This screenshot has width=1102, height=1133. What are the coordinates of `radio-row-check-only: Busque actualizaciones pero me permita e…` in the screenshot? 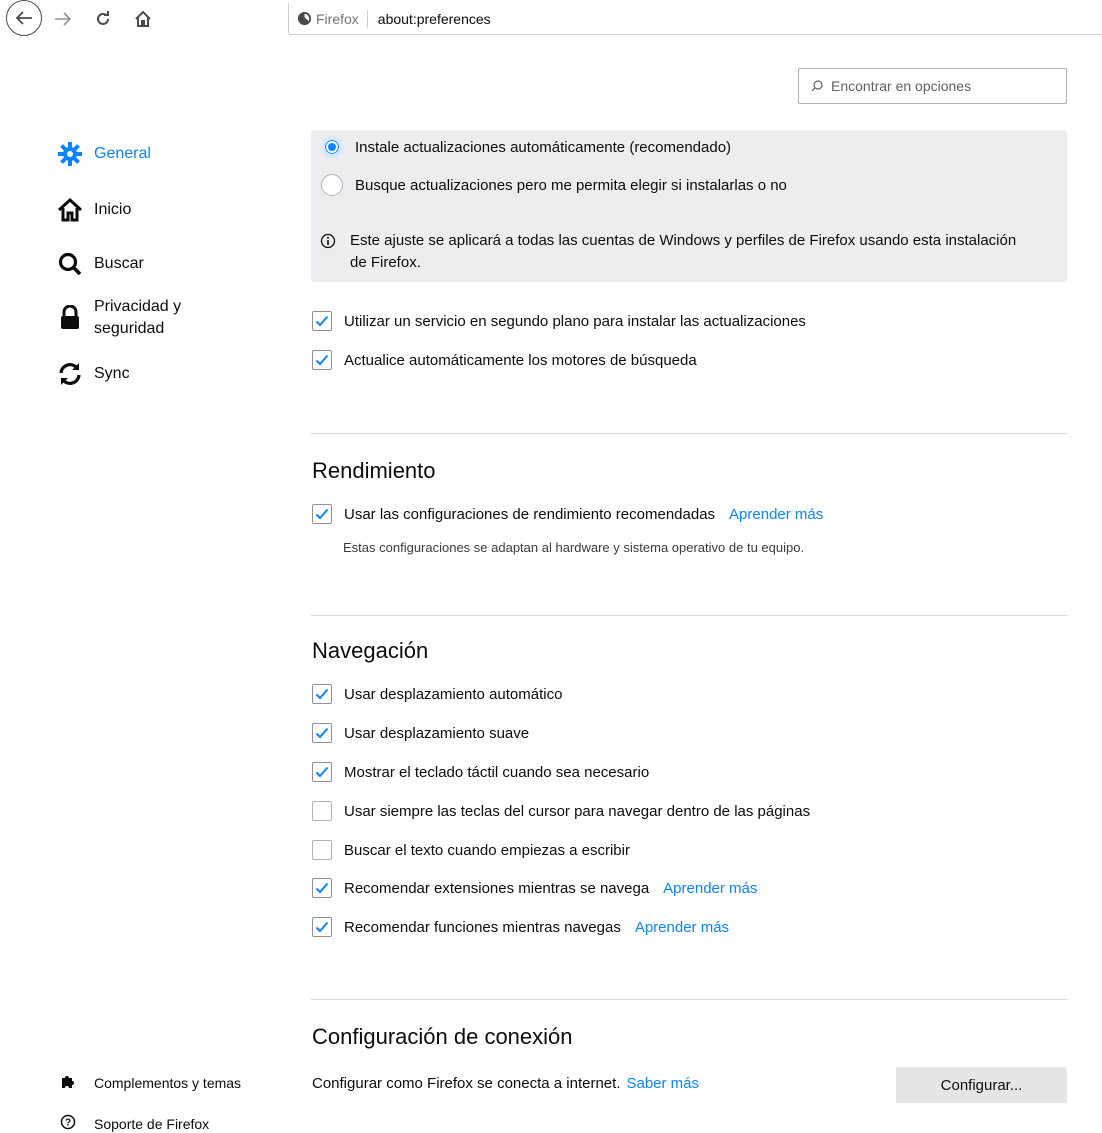 It's located at (554, 185).